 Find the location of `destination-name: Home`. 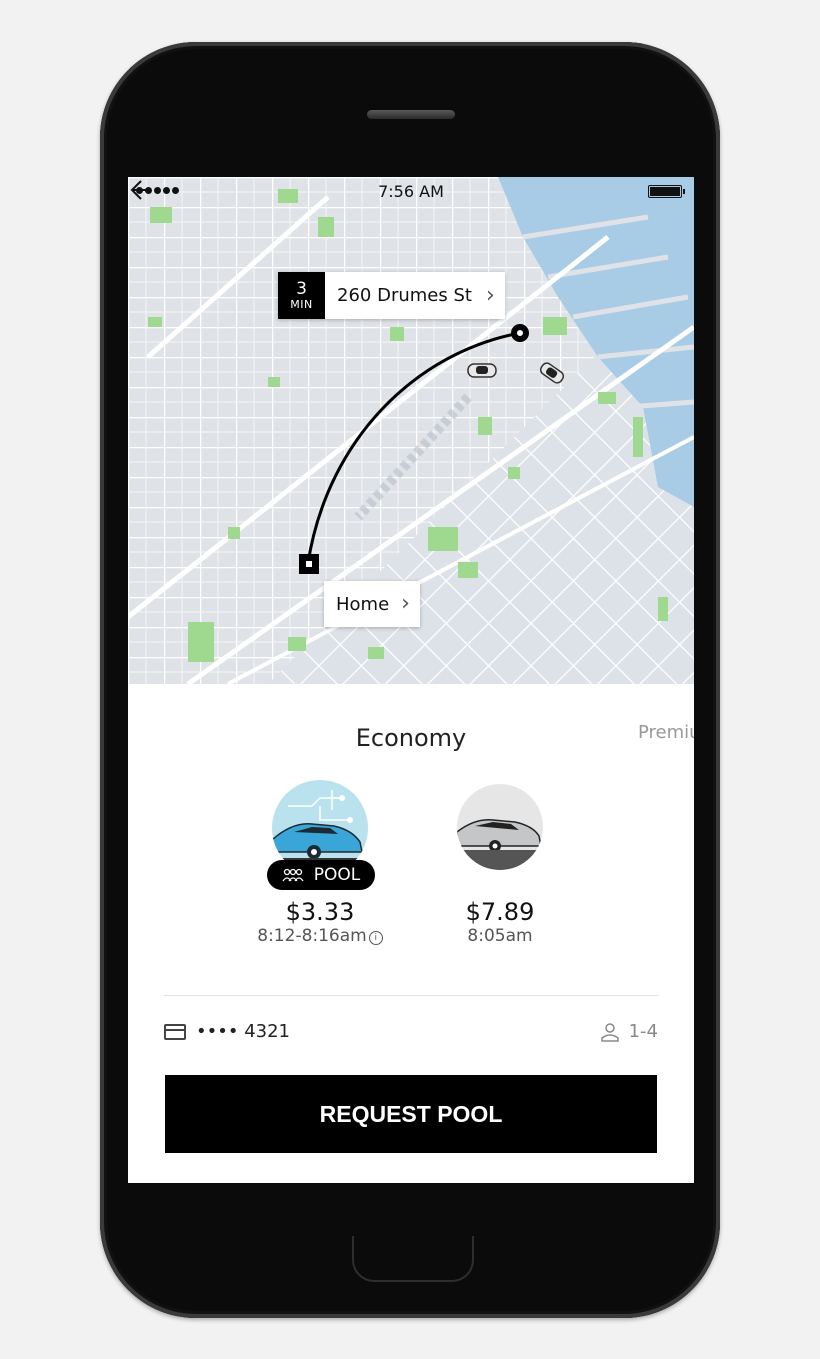

destination-name: Home is located at coordinates (363, 604).